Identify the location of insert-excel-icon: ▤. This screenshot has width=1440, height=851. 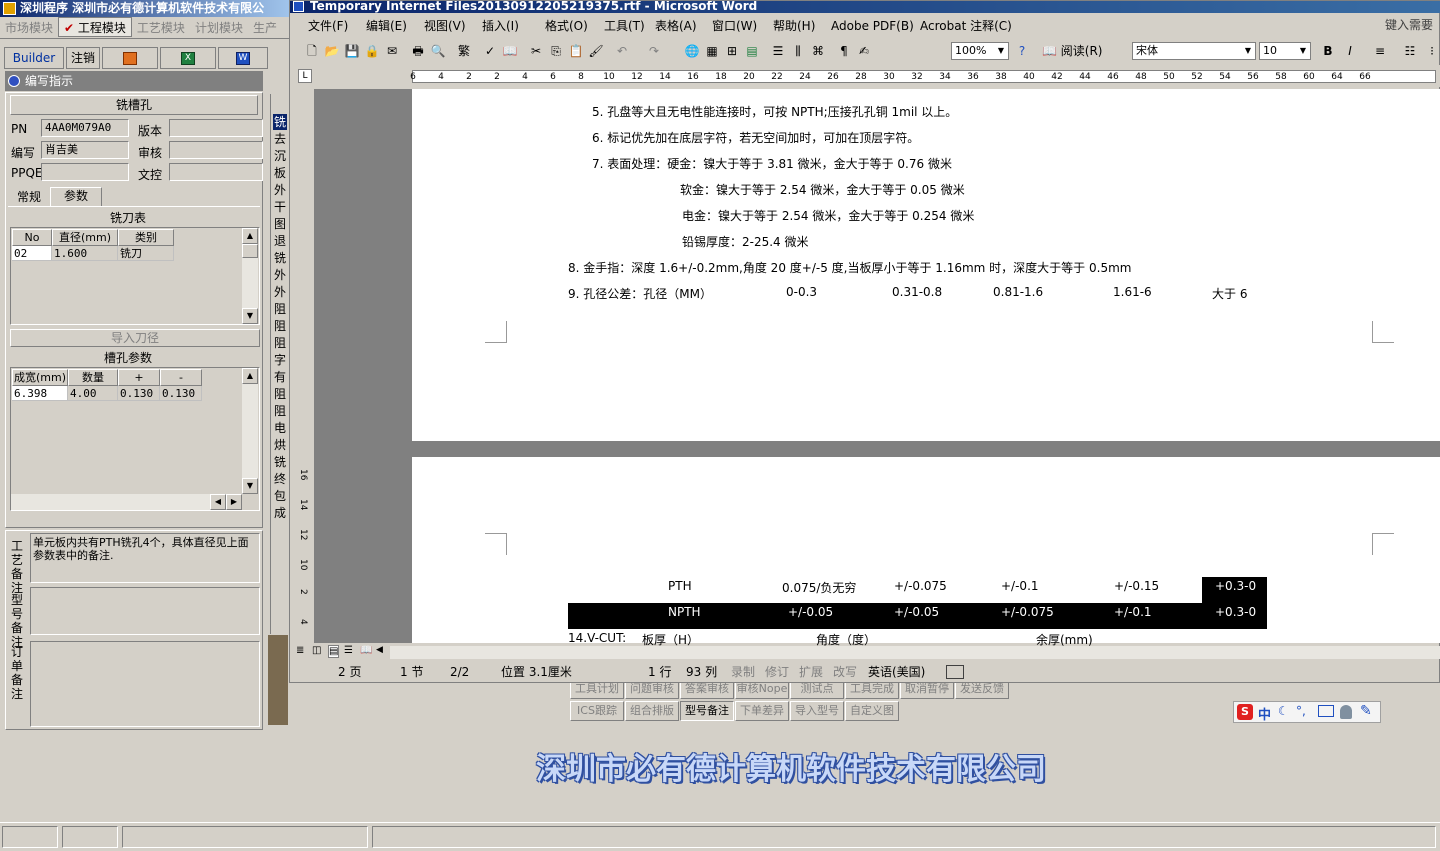
(752, 51).